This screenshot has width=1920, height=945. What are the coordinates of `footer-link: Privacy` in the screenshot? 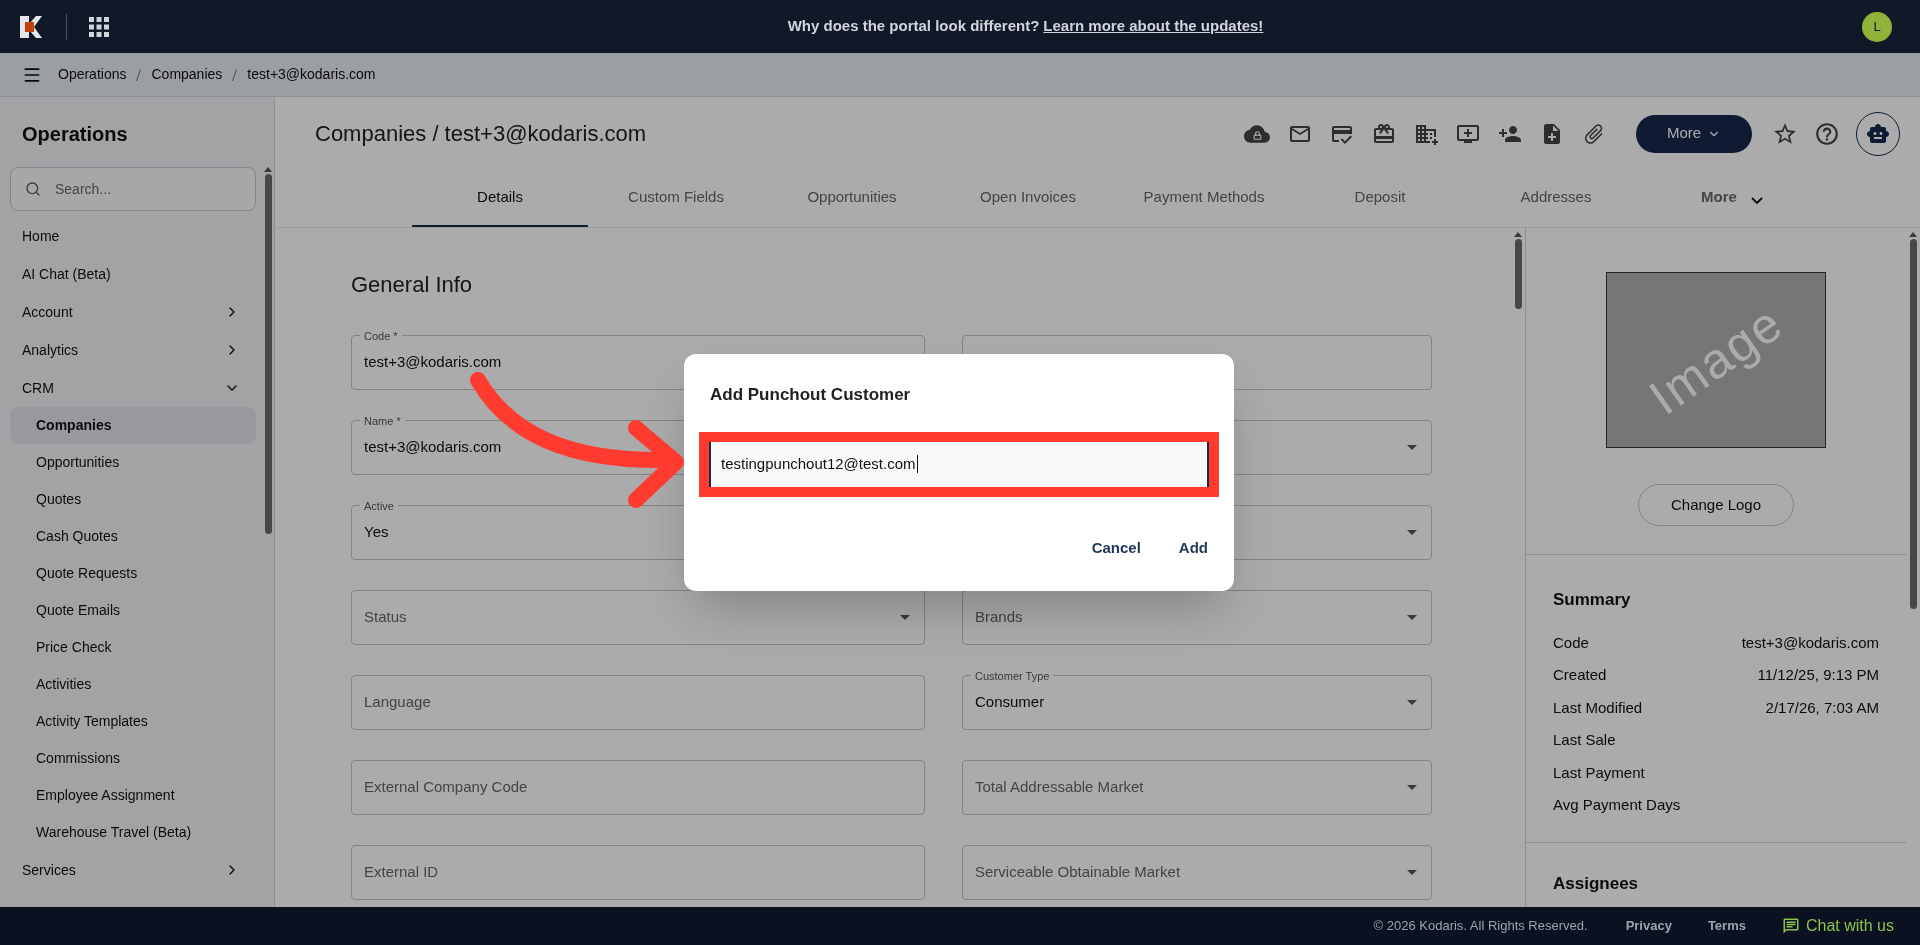 It's located at (1648, 926).